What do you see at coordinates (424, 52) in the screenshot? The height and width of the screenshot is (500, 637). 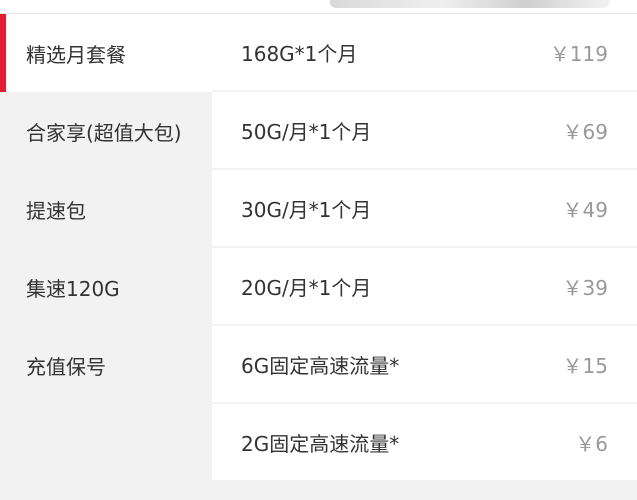 I see `plan-row: 168G*1个月 ￥119` at bounding box center [424, 52].